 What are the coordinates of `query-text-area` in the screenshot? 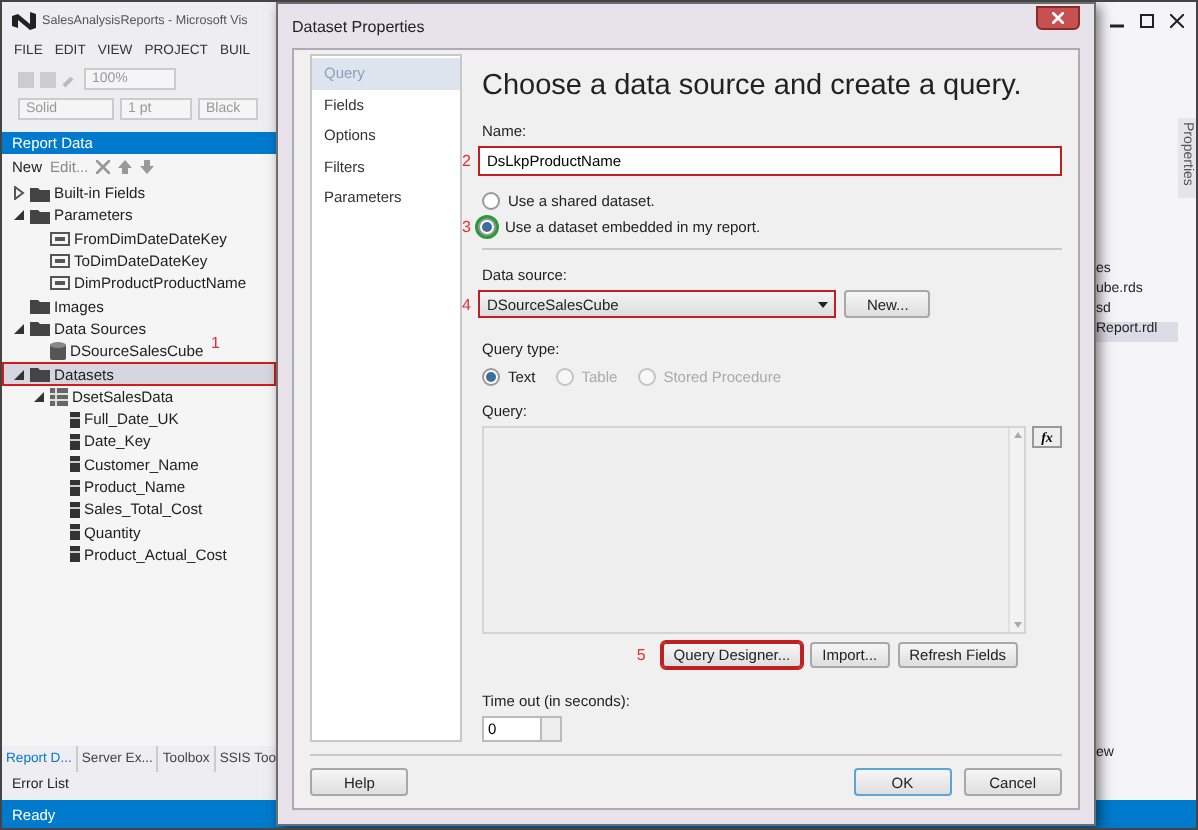 It's located at (754, 530).